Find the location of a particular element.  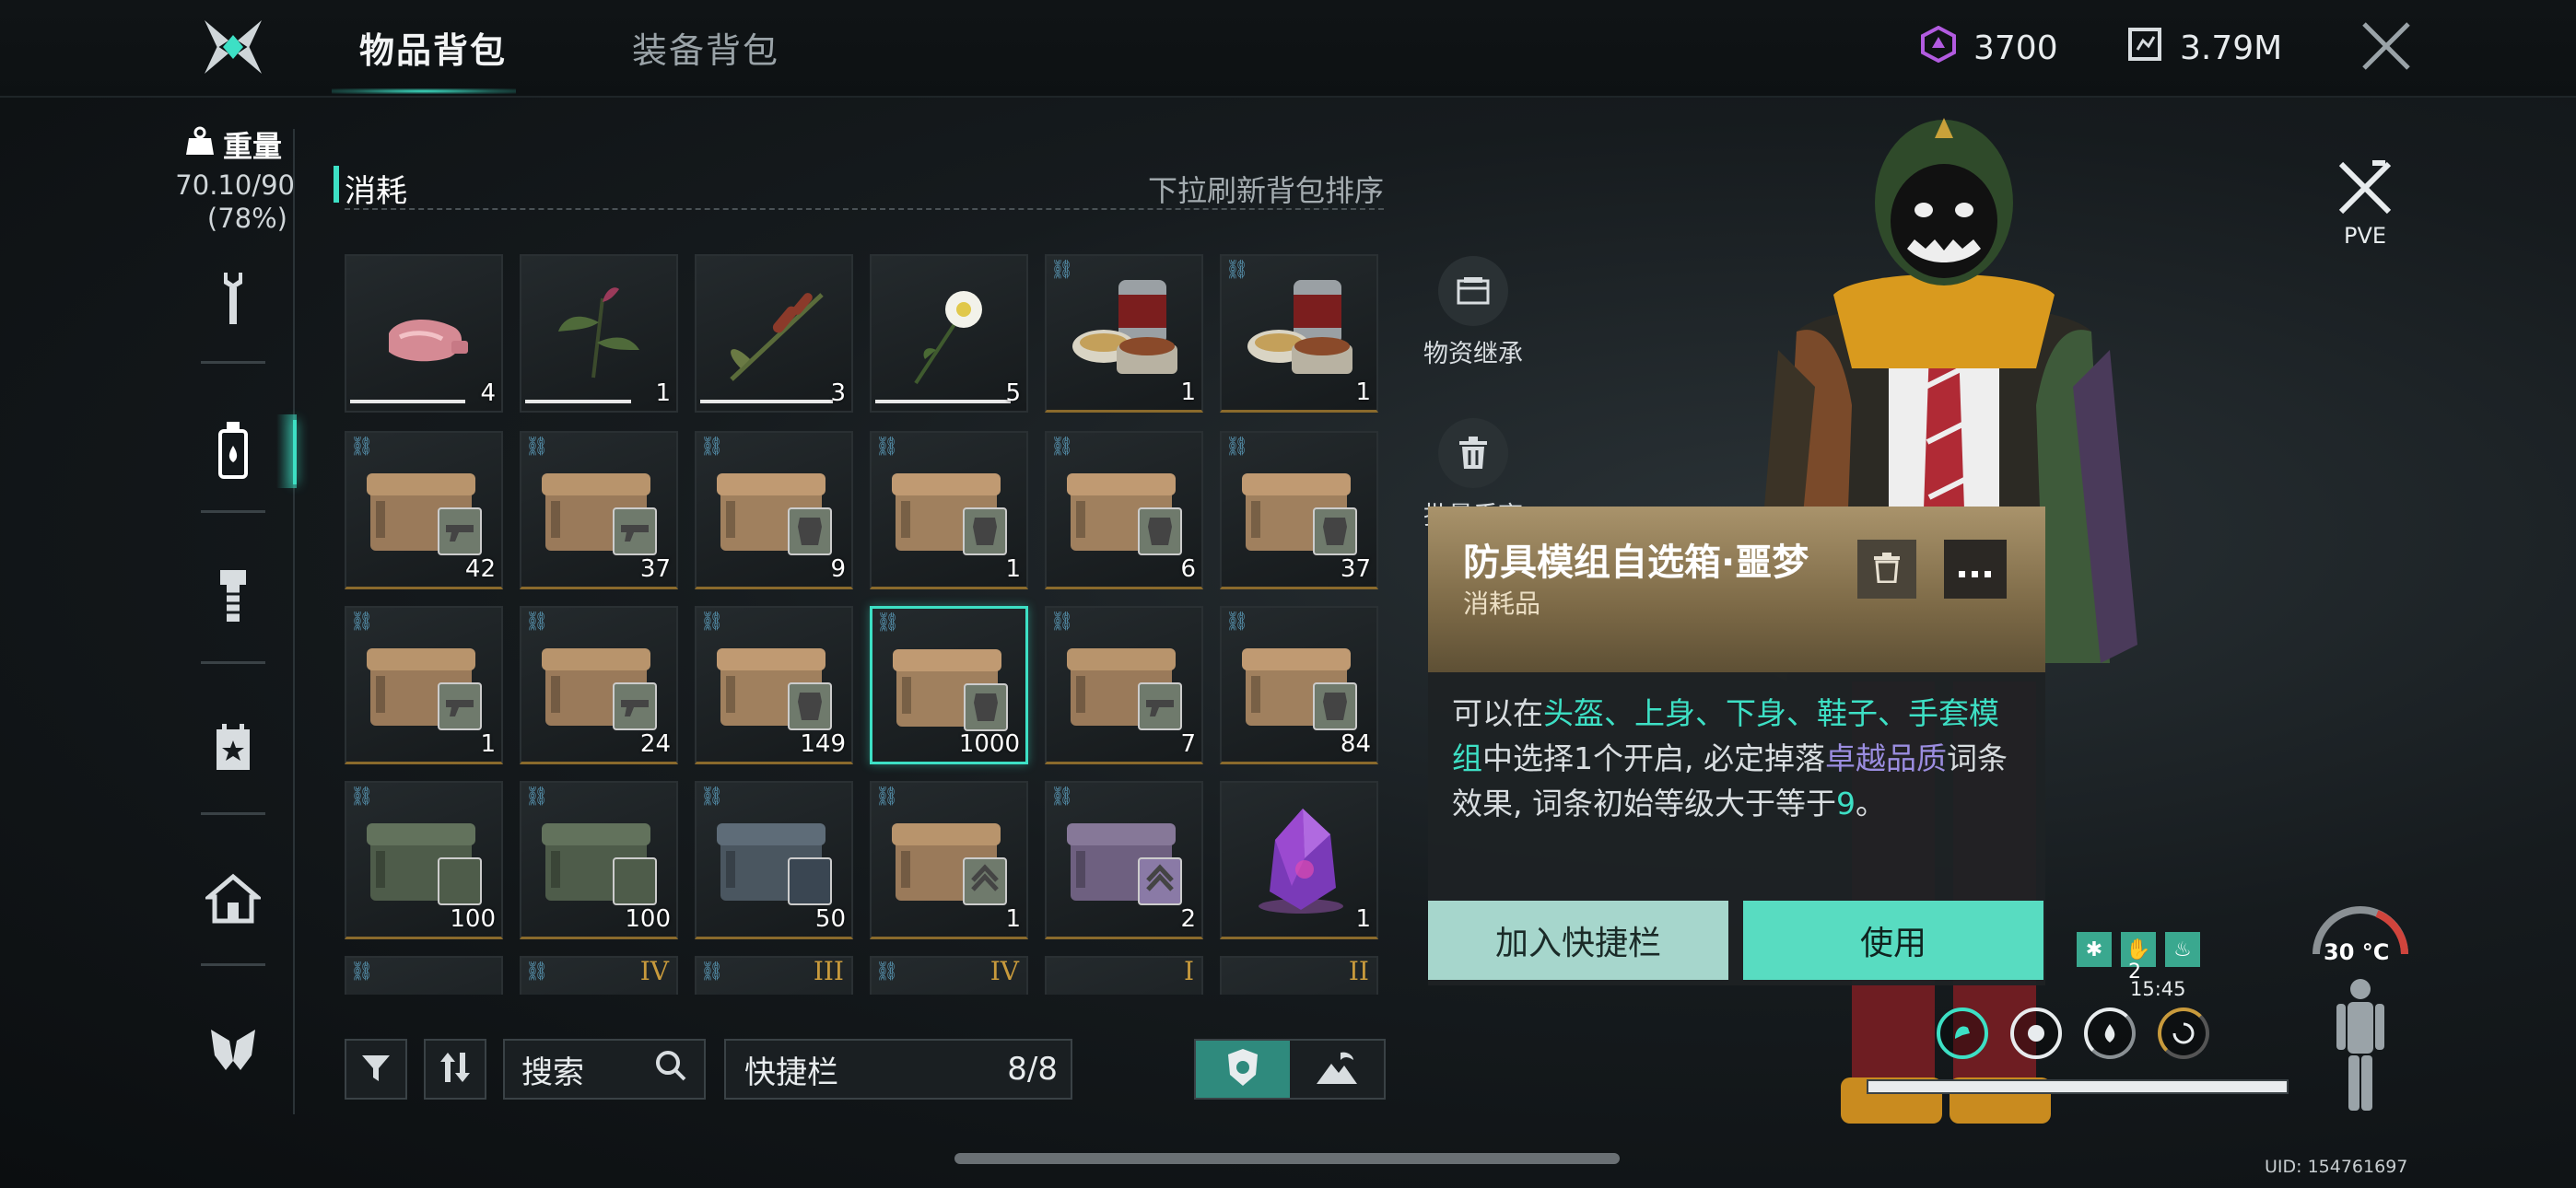

fire-icon: ♨ is located at coordinates (2182, 949).